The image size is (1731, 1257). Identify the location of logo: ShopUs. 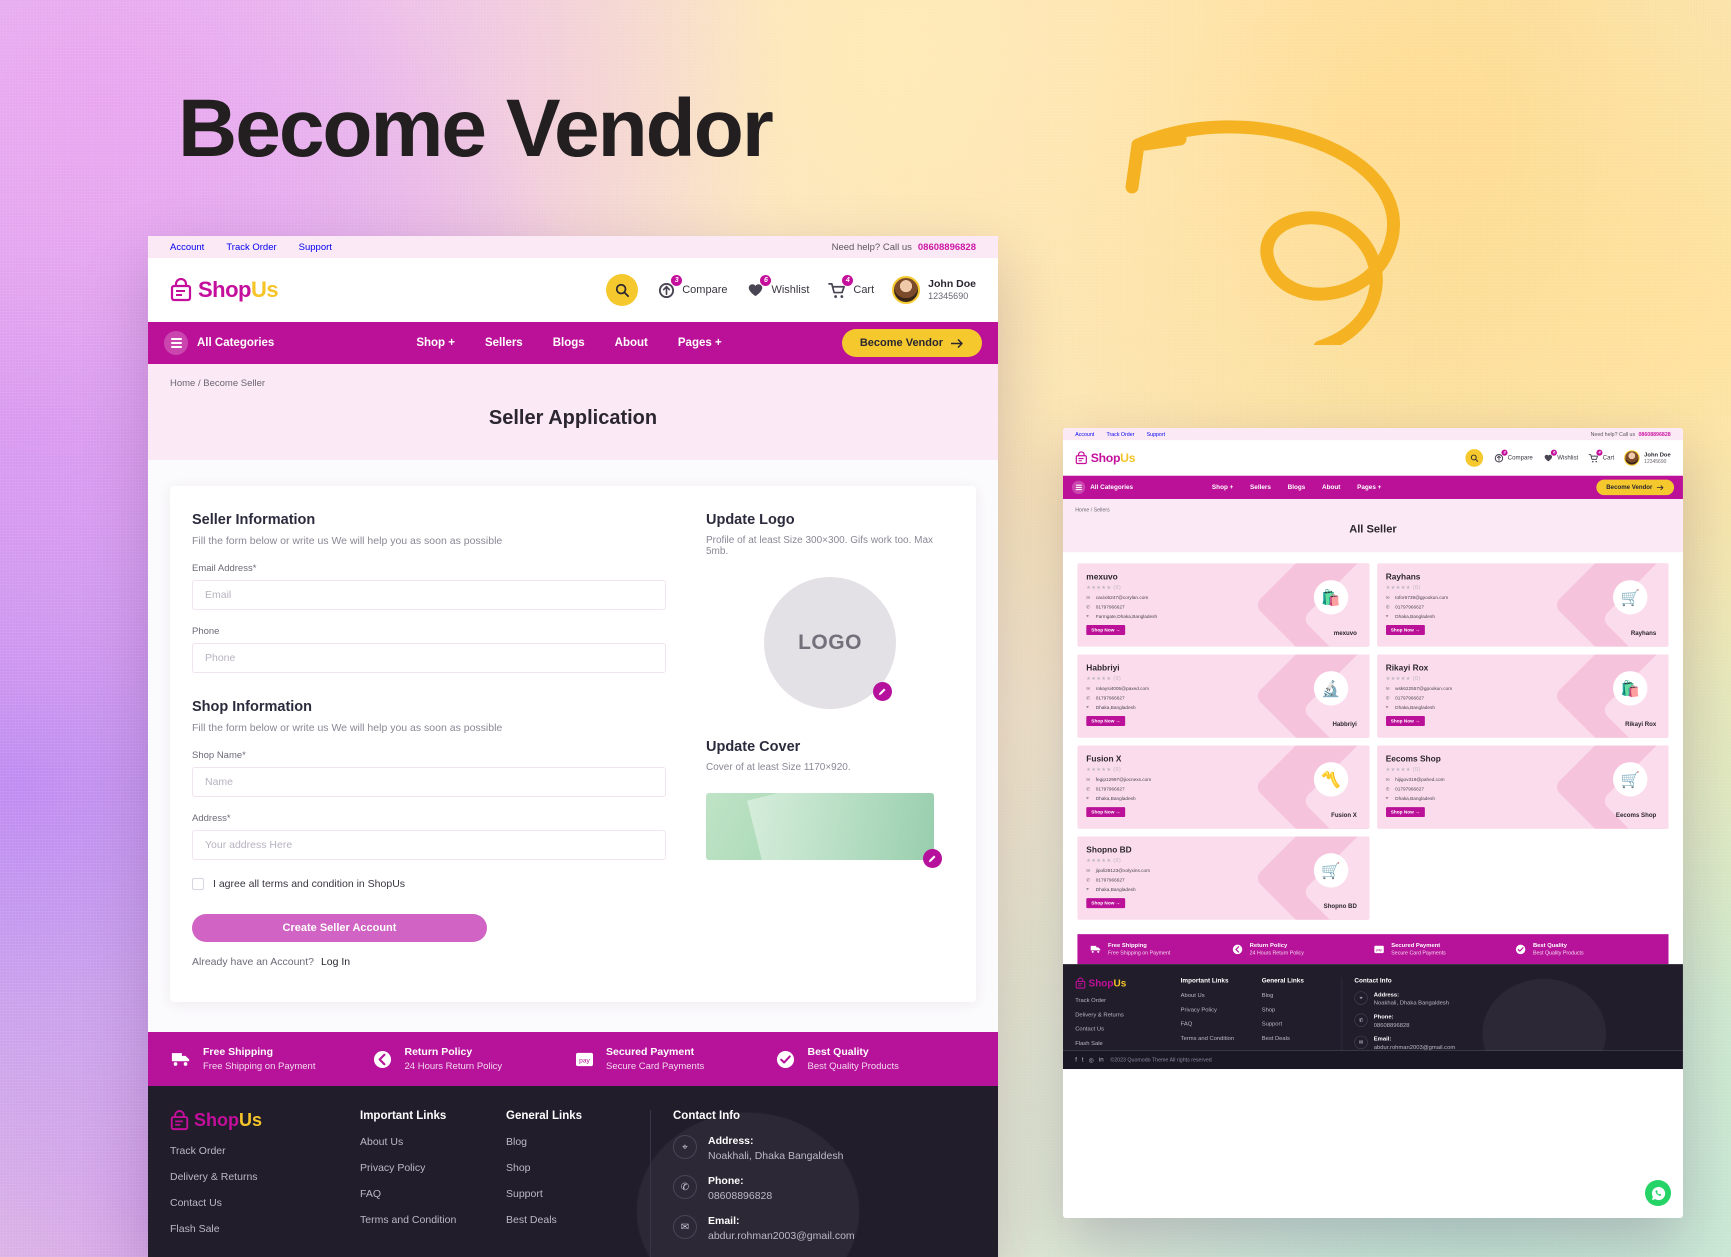
(224, 290).